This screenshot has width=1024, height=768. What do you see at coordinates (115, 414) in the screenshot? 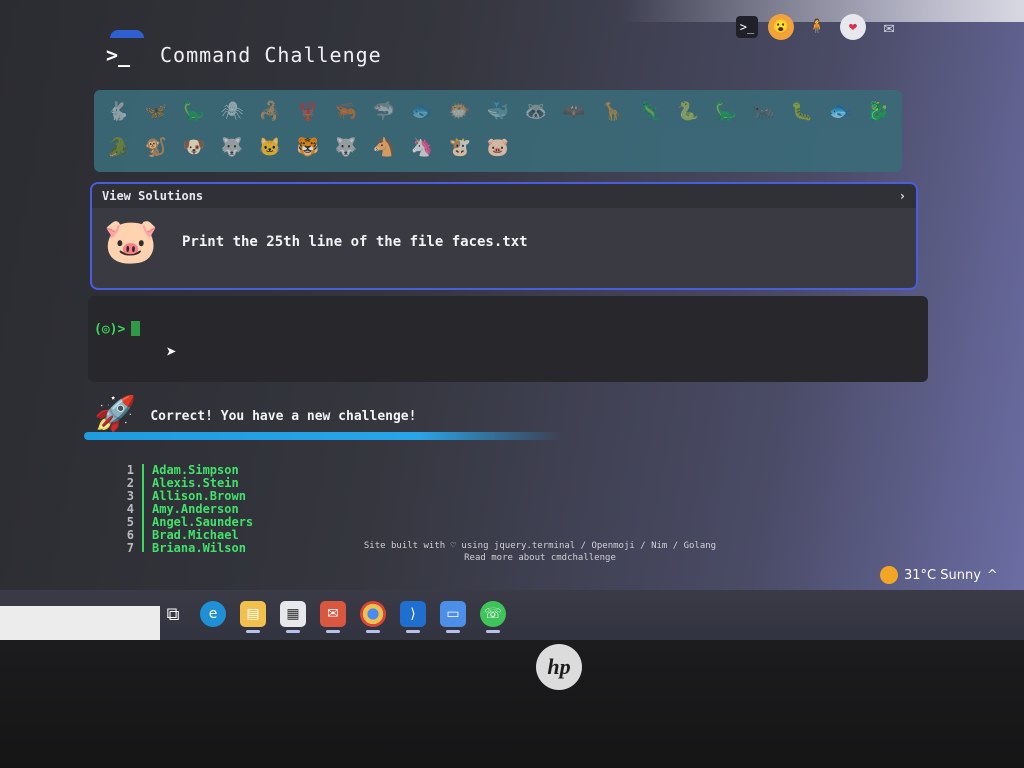
I see `rocket-icon: 🚀` at bounding box center [115, 414].